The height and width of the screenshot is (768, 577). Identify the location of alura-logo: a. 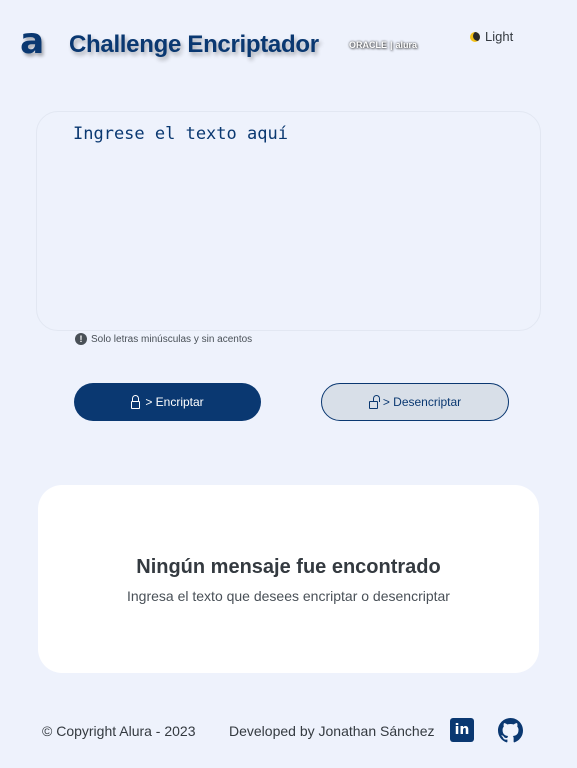
(32, 41).